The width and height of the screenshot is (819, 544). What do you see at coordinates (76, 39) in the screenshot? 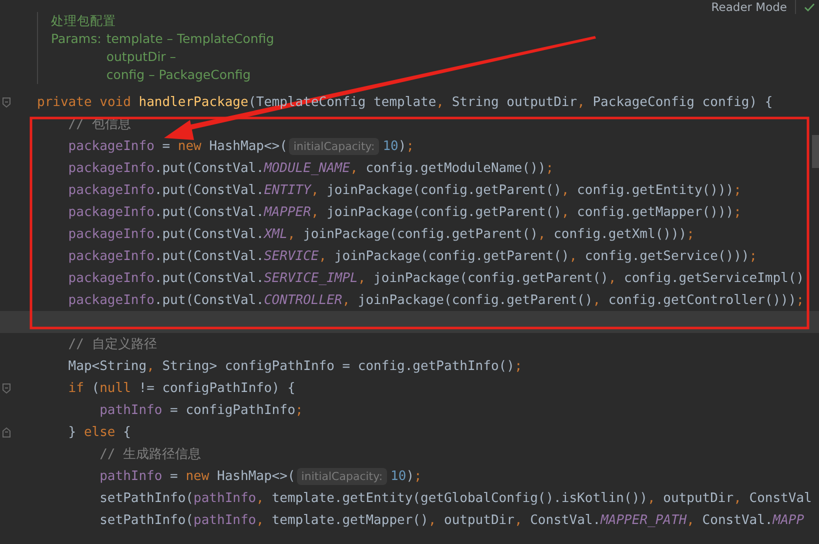
I see `params-label: Params:` at bounding box center [76, 39].